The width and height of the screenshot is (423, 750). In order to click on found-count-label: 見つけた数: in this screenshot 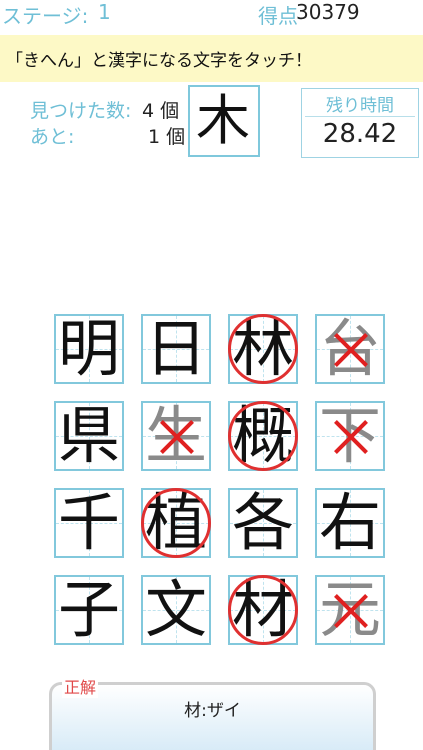, I will do `click(81, 111)`.